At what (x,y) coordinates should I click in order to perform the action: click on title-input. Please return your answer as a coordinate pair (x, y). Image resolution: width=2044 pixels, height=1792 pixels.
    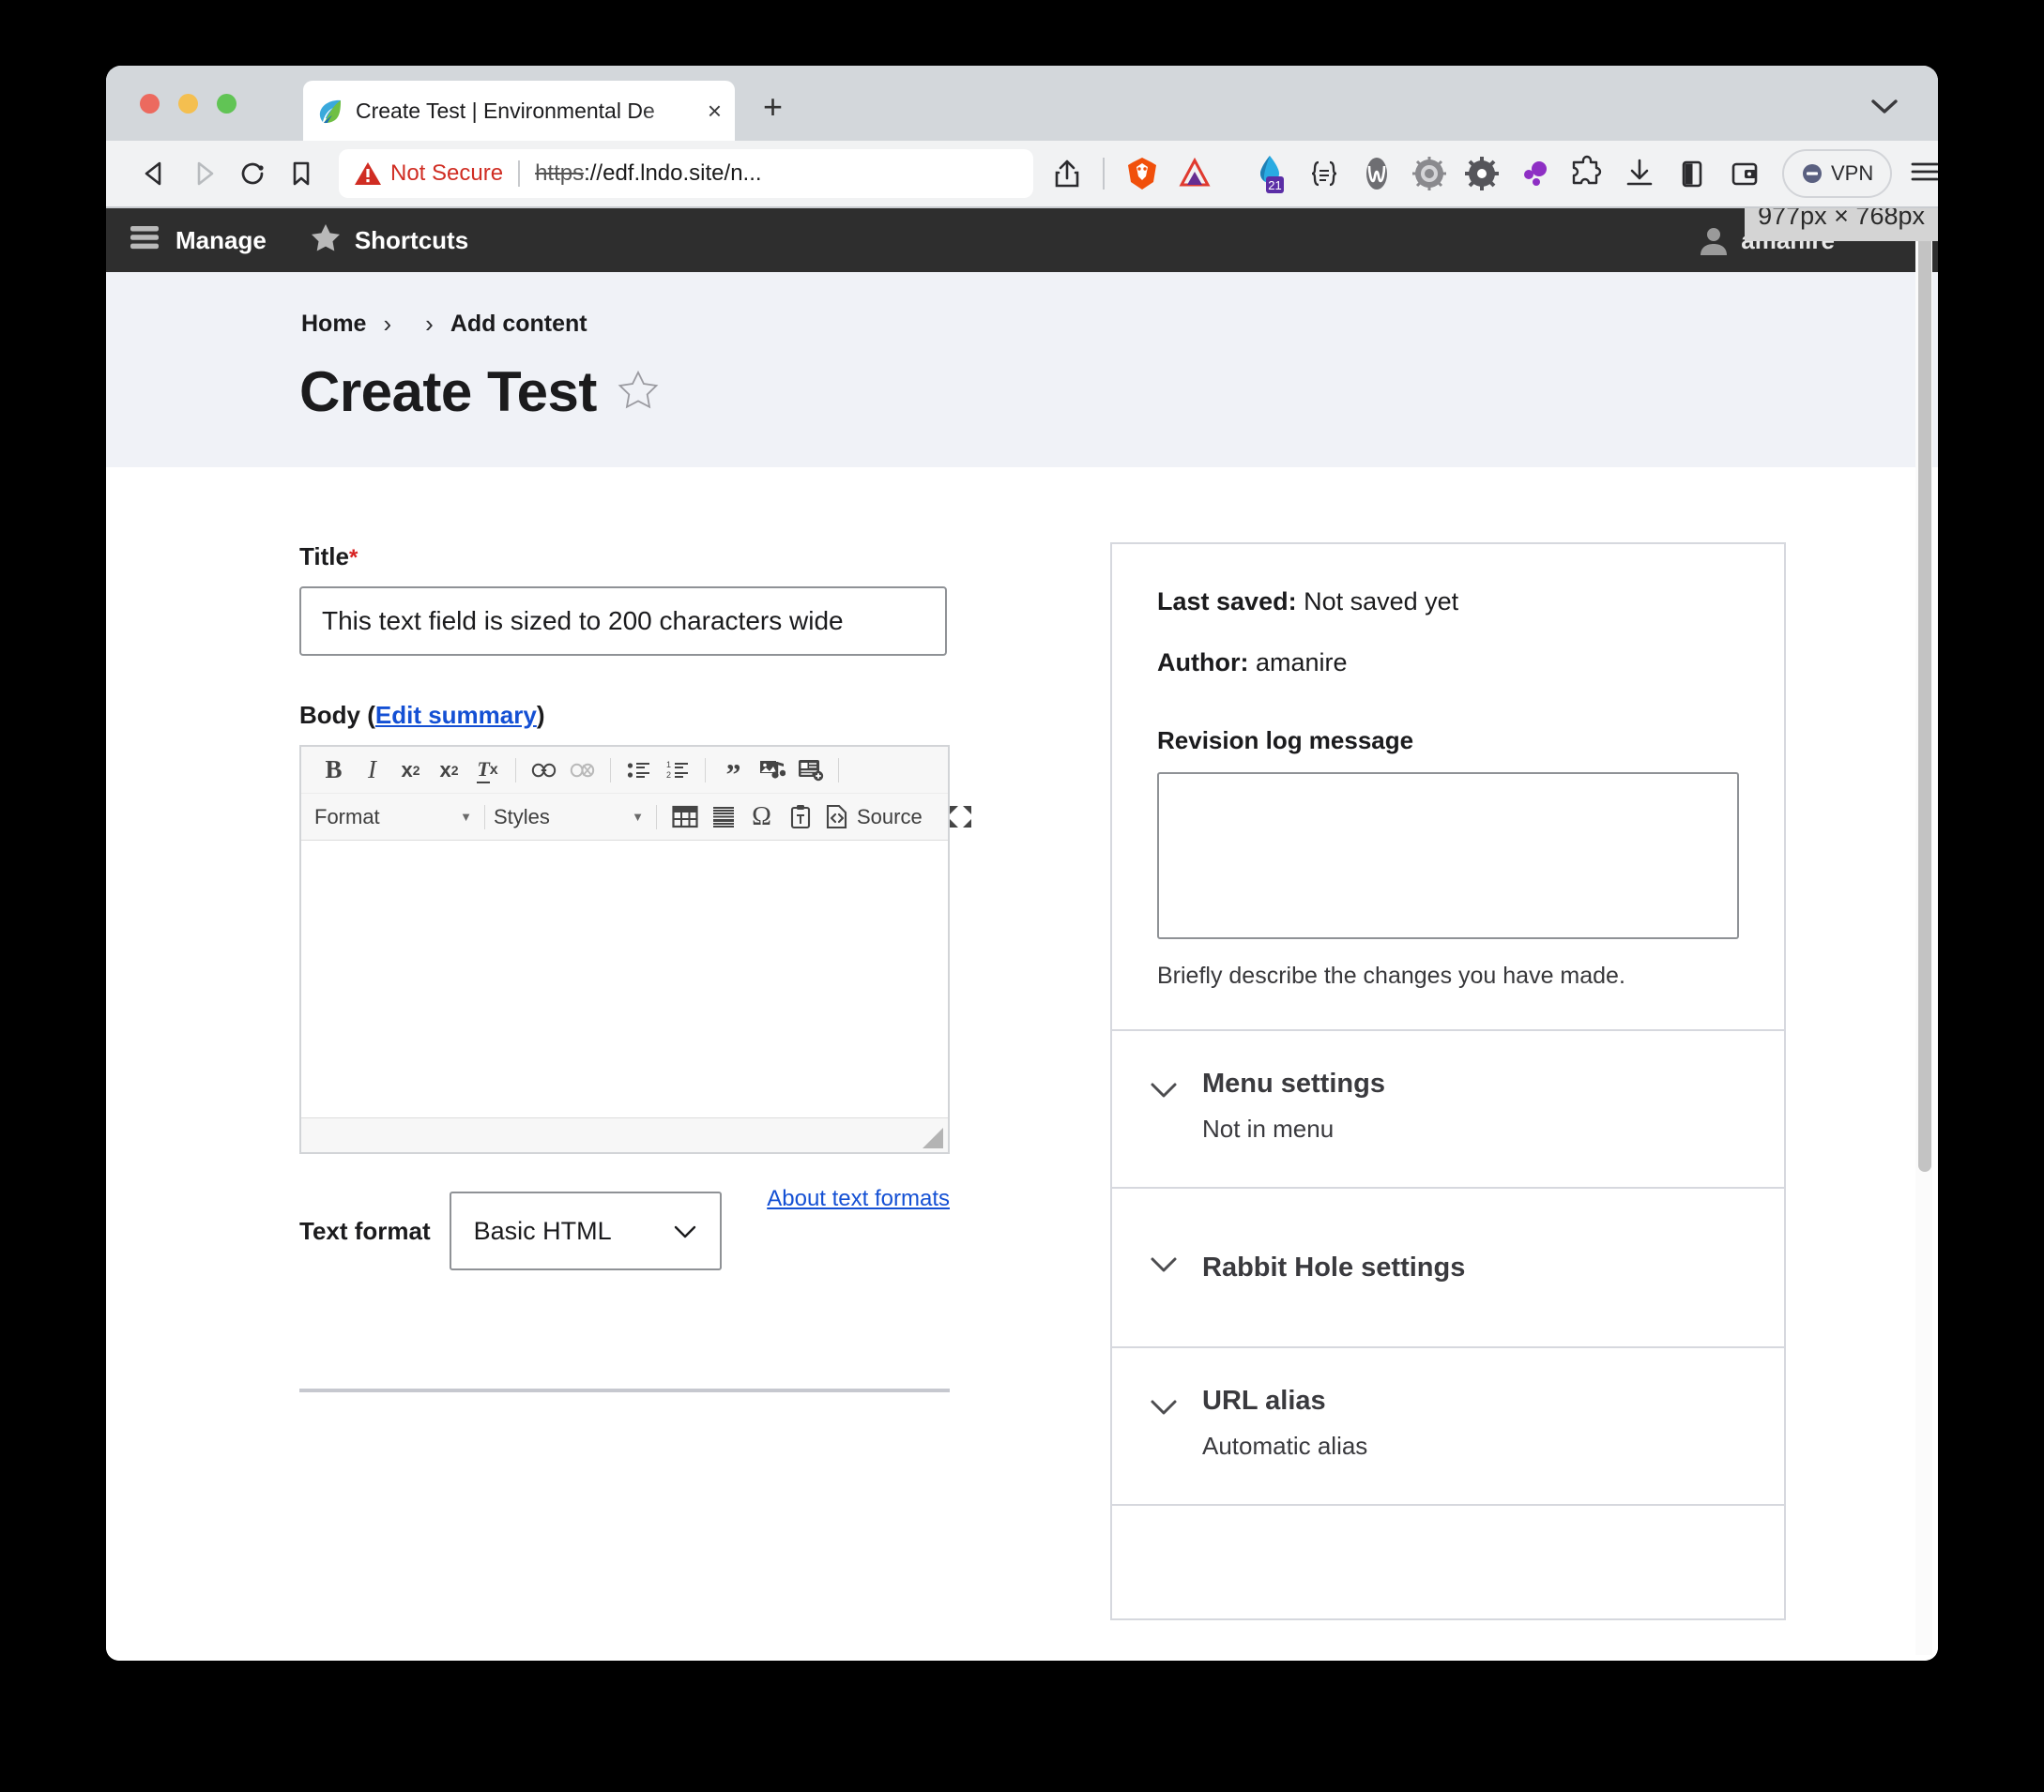
    Looking at the image, I should click on (623, 621).